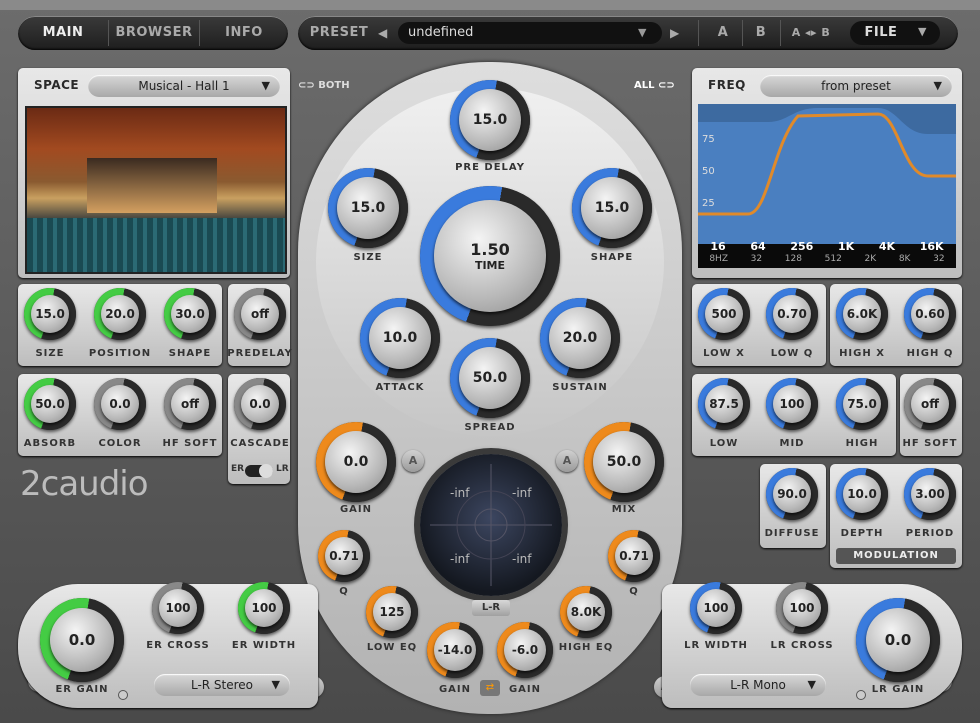 This screenshot has height=723, width=980. Describe the element at coordinates (522, 559) in the screenshot. I see `meter-br: -inf` at that location.